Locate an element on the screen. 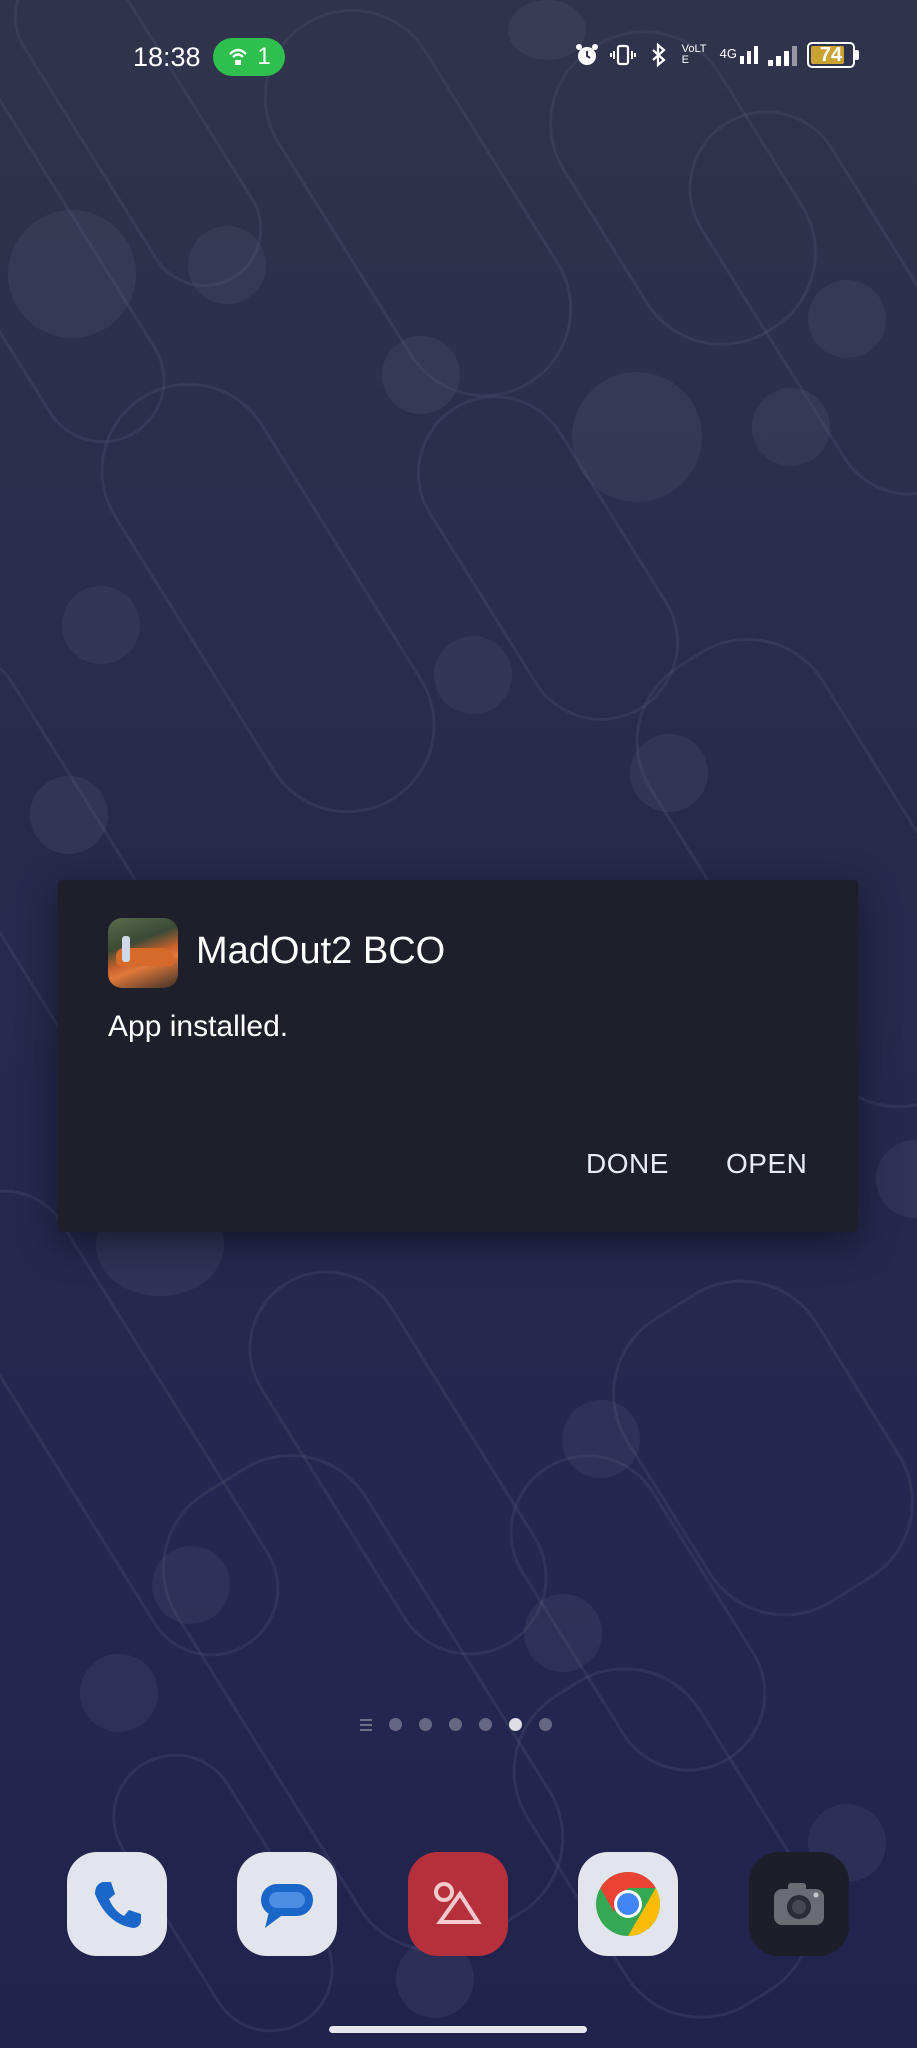  app-icon is located at coordinates (143, 953).